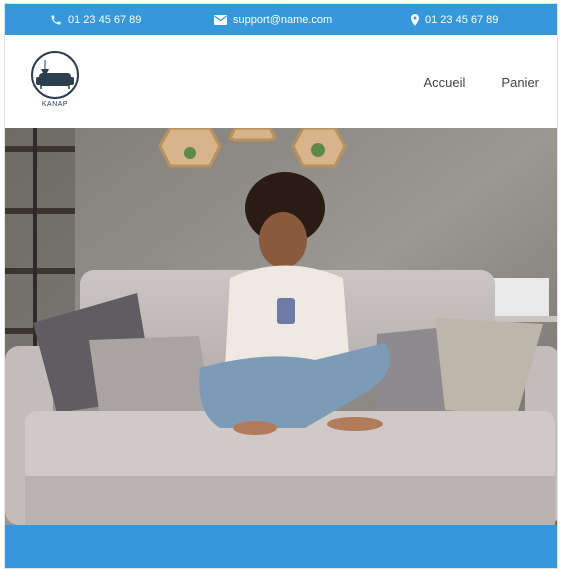 Image resolution: width=562 pixels, height=569 pixels. I want to click on map-pin-icon, so click(415, 19).